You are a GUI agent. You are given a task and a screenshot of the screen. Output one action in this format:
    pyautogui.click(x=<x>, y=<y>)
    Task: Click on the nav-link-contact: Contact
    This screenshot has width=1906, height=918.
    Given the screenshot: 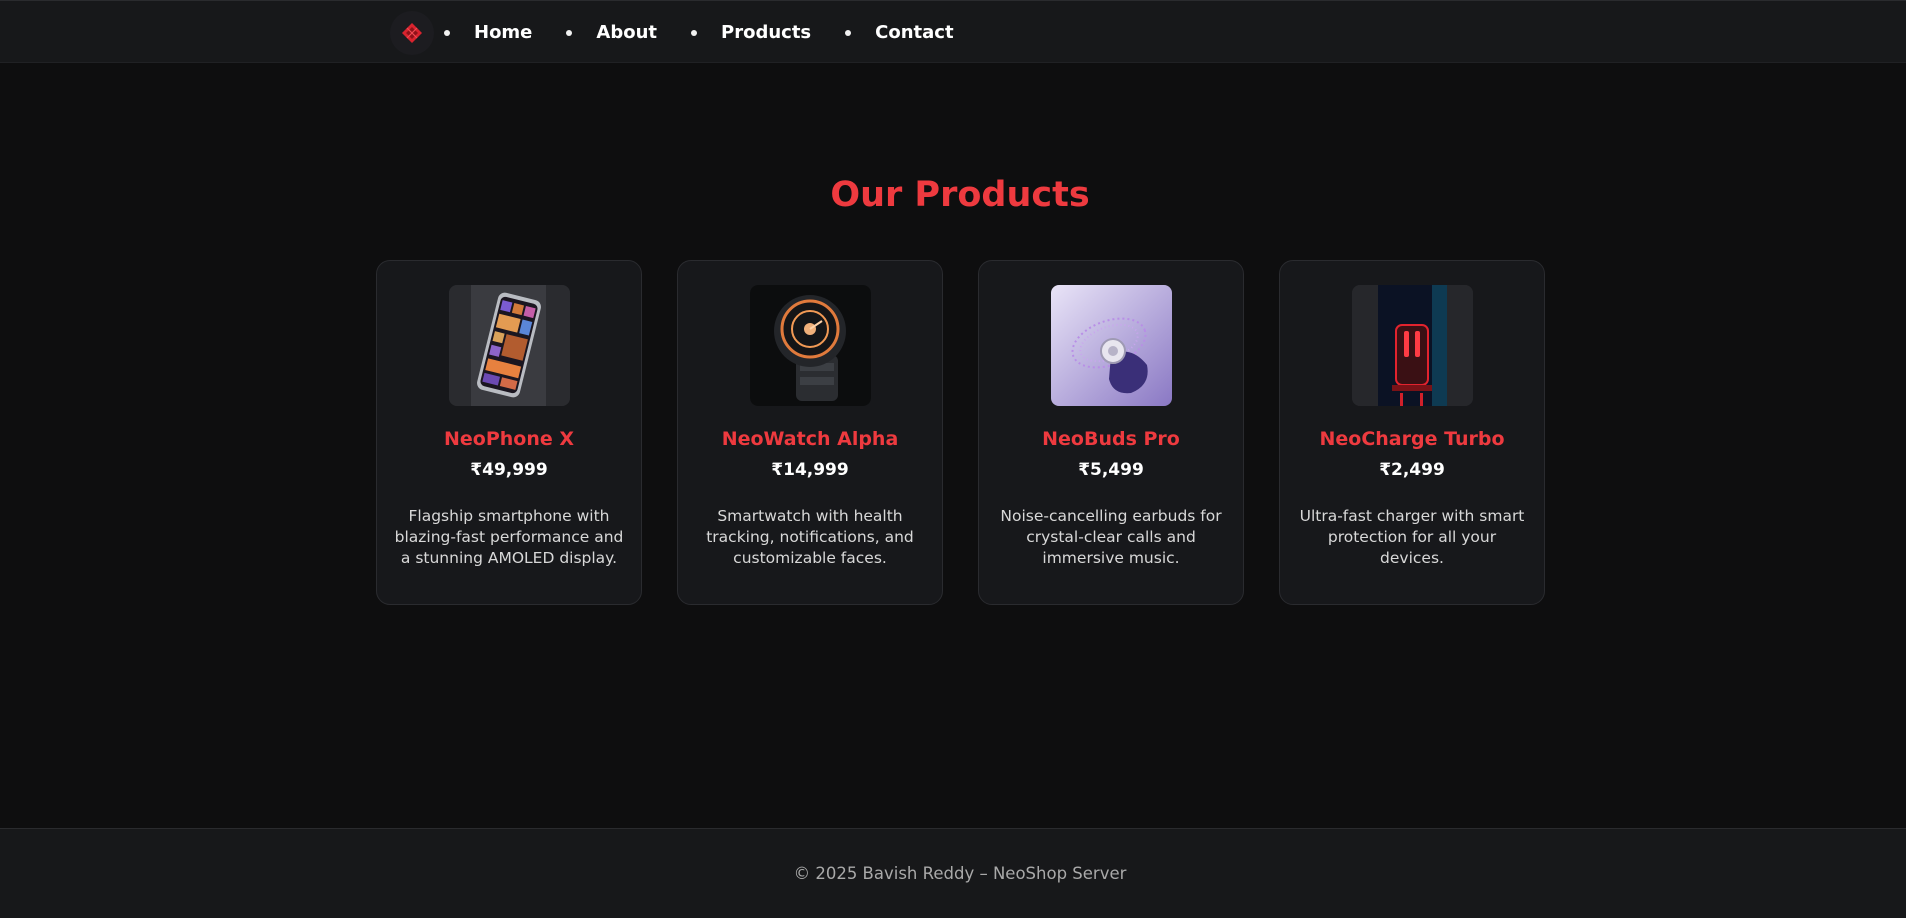 What is the action you would take?
    pyautogui.click(x=914, y=32)
    